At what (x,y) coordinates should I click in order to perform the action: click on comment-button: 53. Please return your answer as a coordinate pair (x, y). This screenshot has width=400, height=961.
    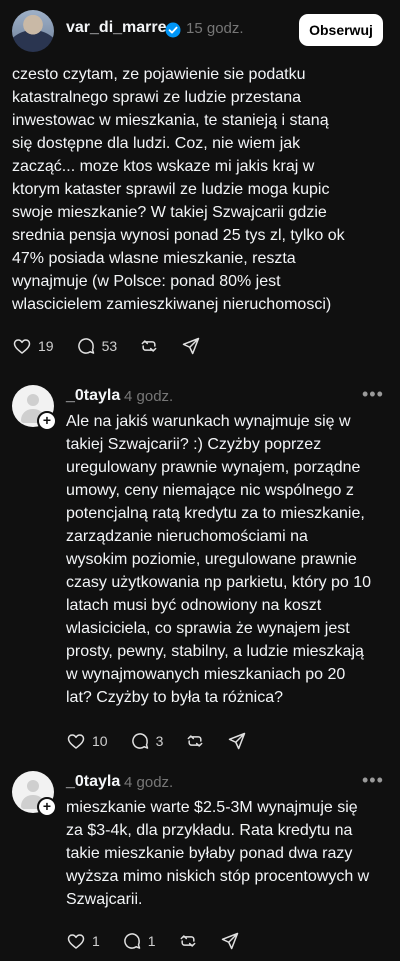
    Looking at the image, I should click on (97, 346).